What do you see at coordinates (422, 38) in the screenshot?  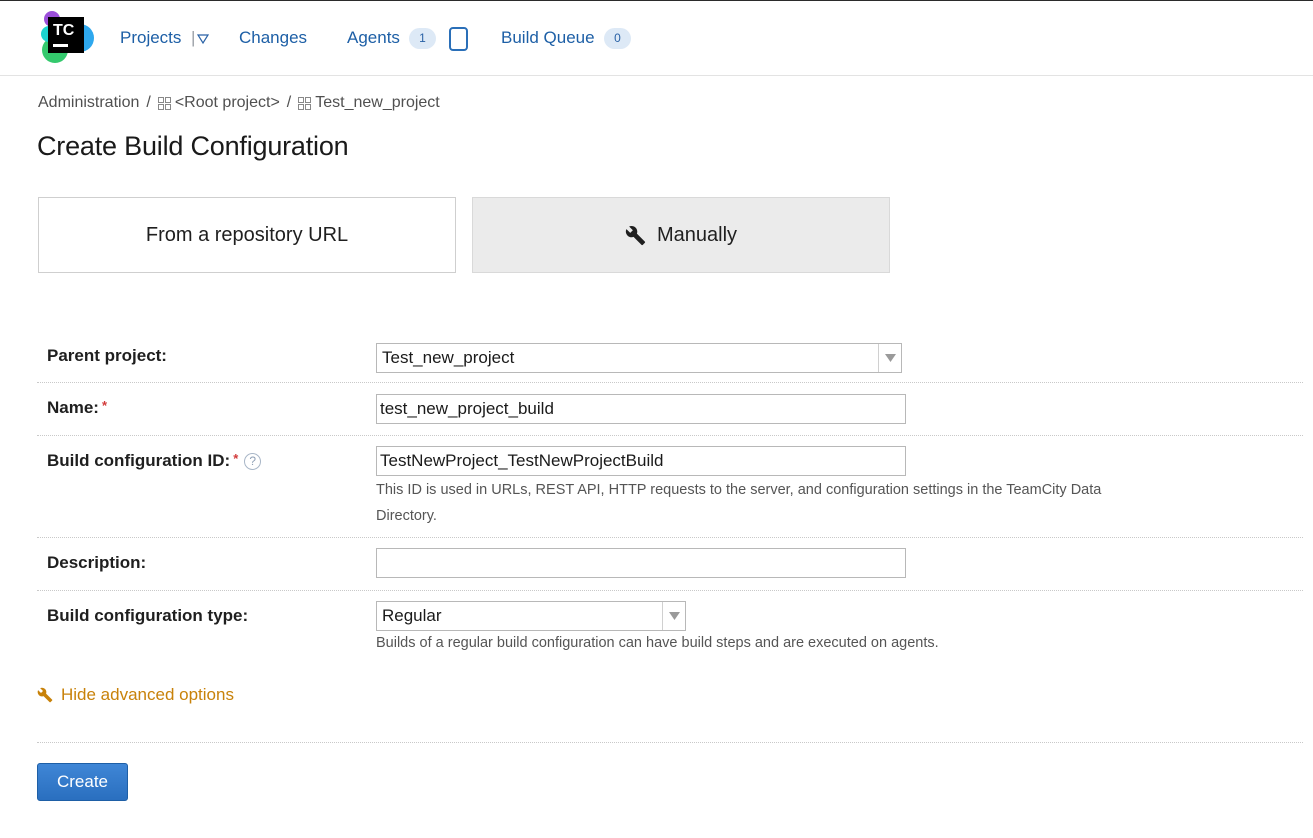 I see `agents-count-badge: 1` at bounding box center [422, 38].